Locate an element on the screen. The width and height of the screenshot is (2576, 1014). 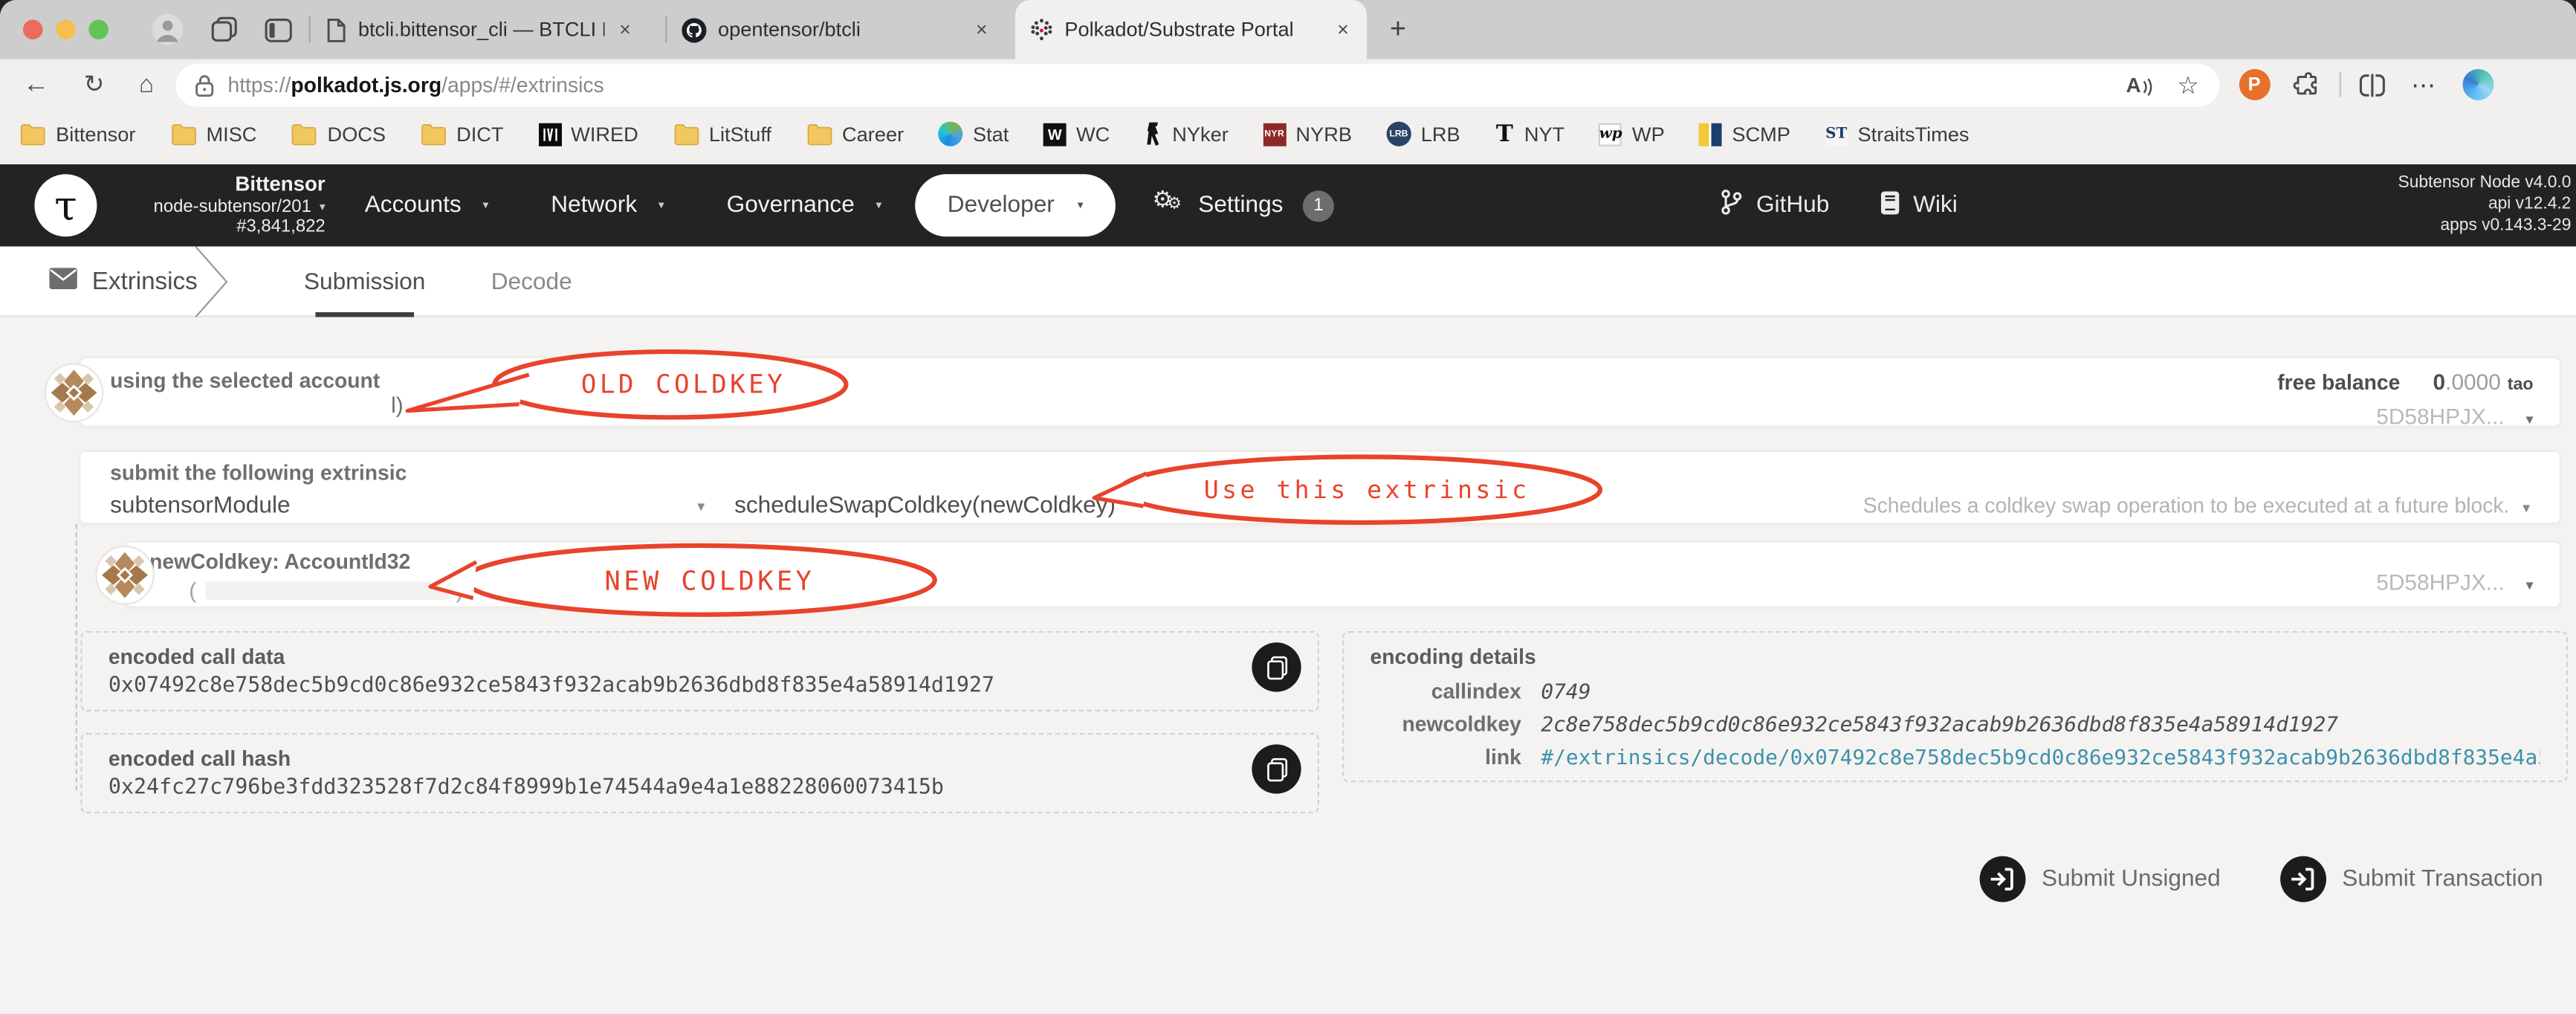
bookmark-wp: wp WP is located at coordinates (1632, 134).